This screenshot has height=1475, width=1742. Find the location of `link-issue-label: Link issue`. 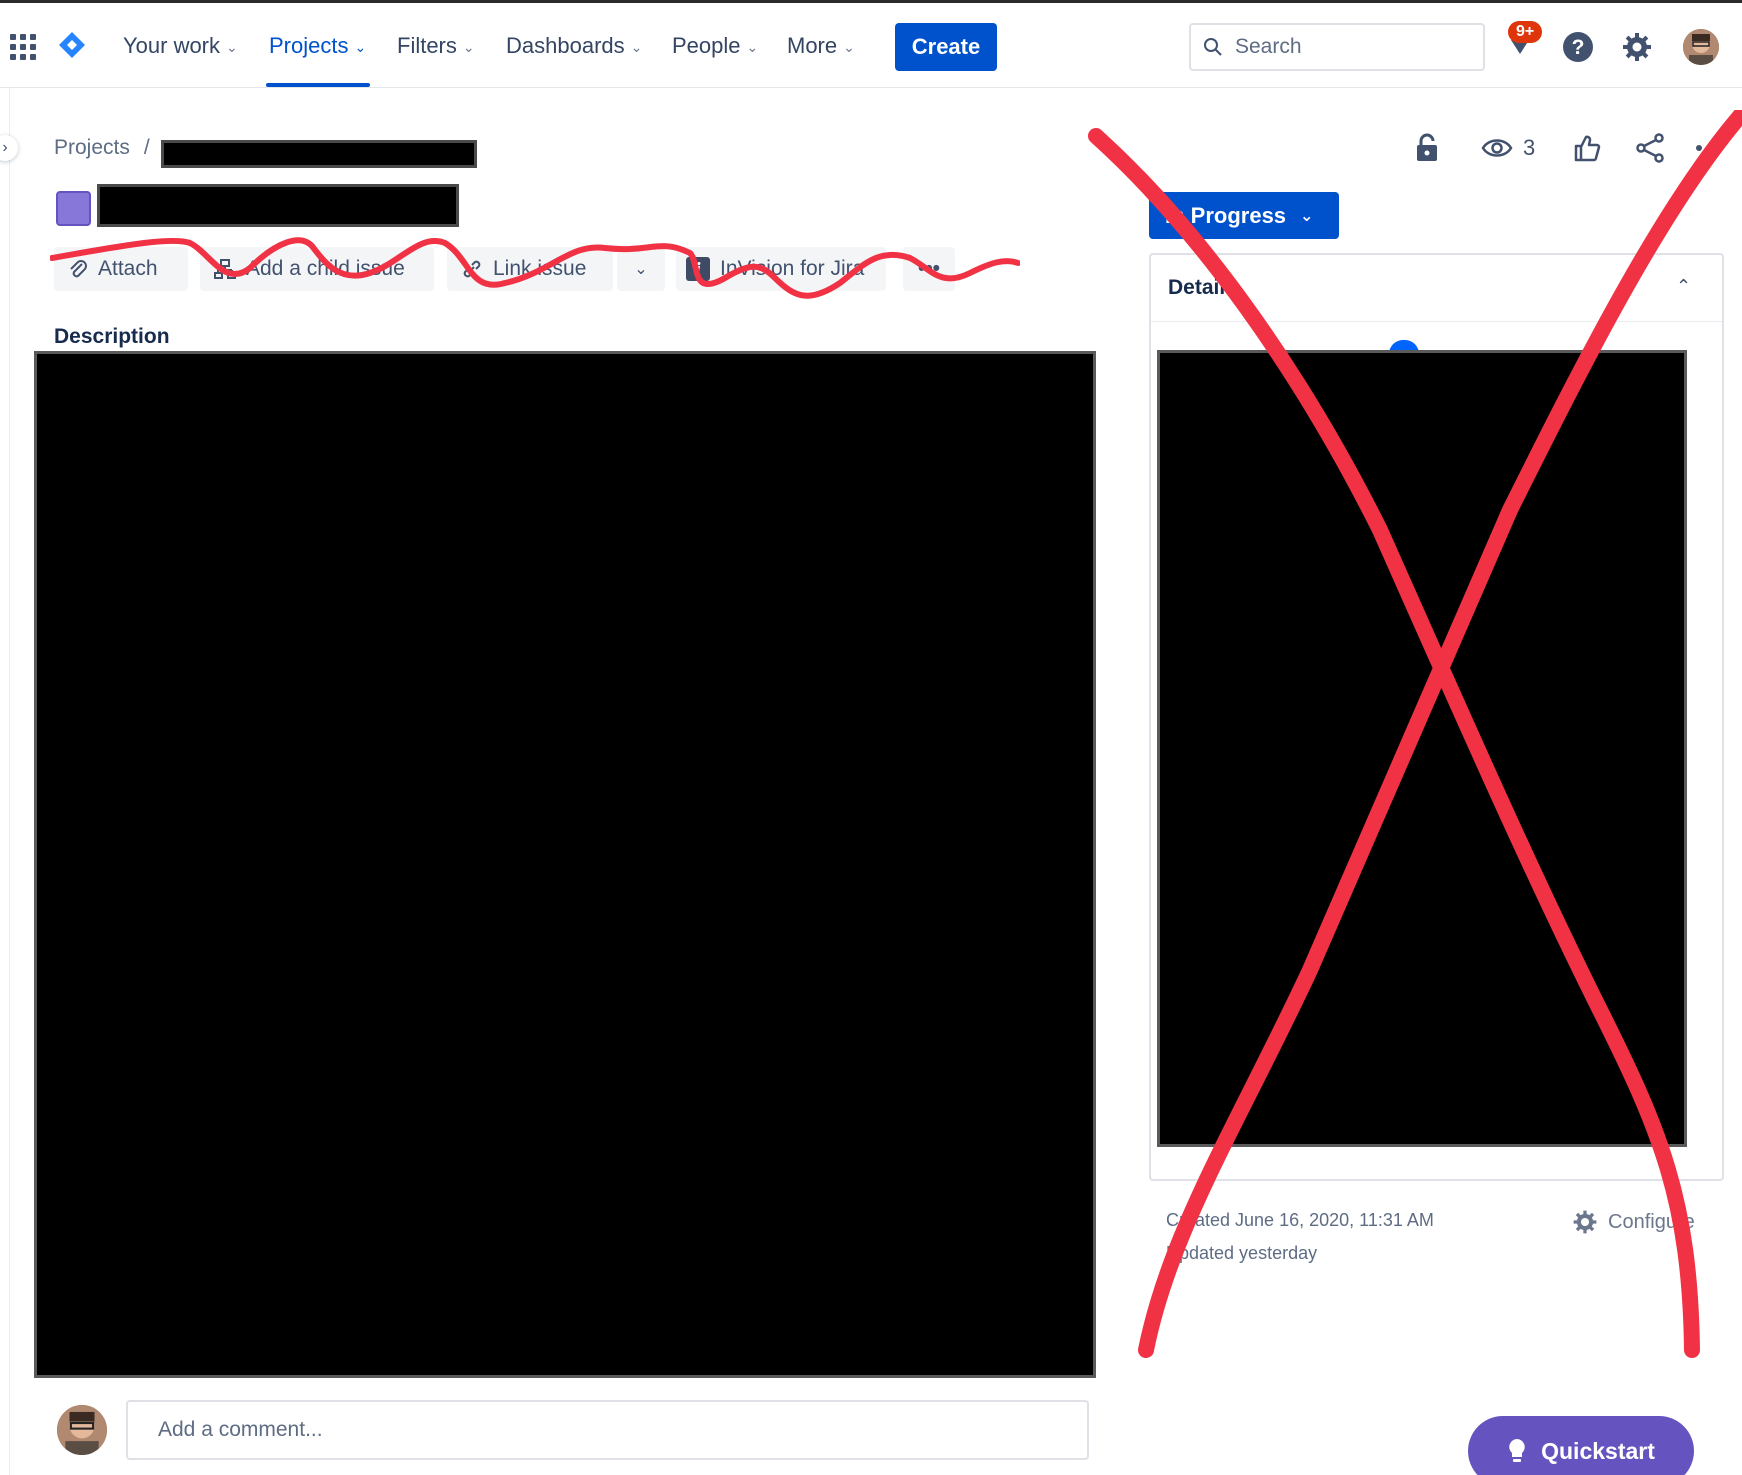

link-issue-label: Link issue is located at coordinates (540, 268).